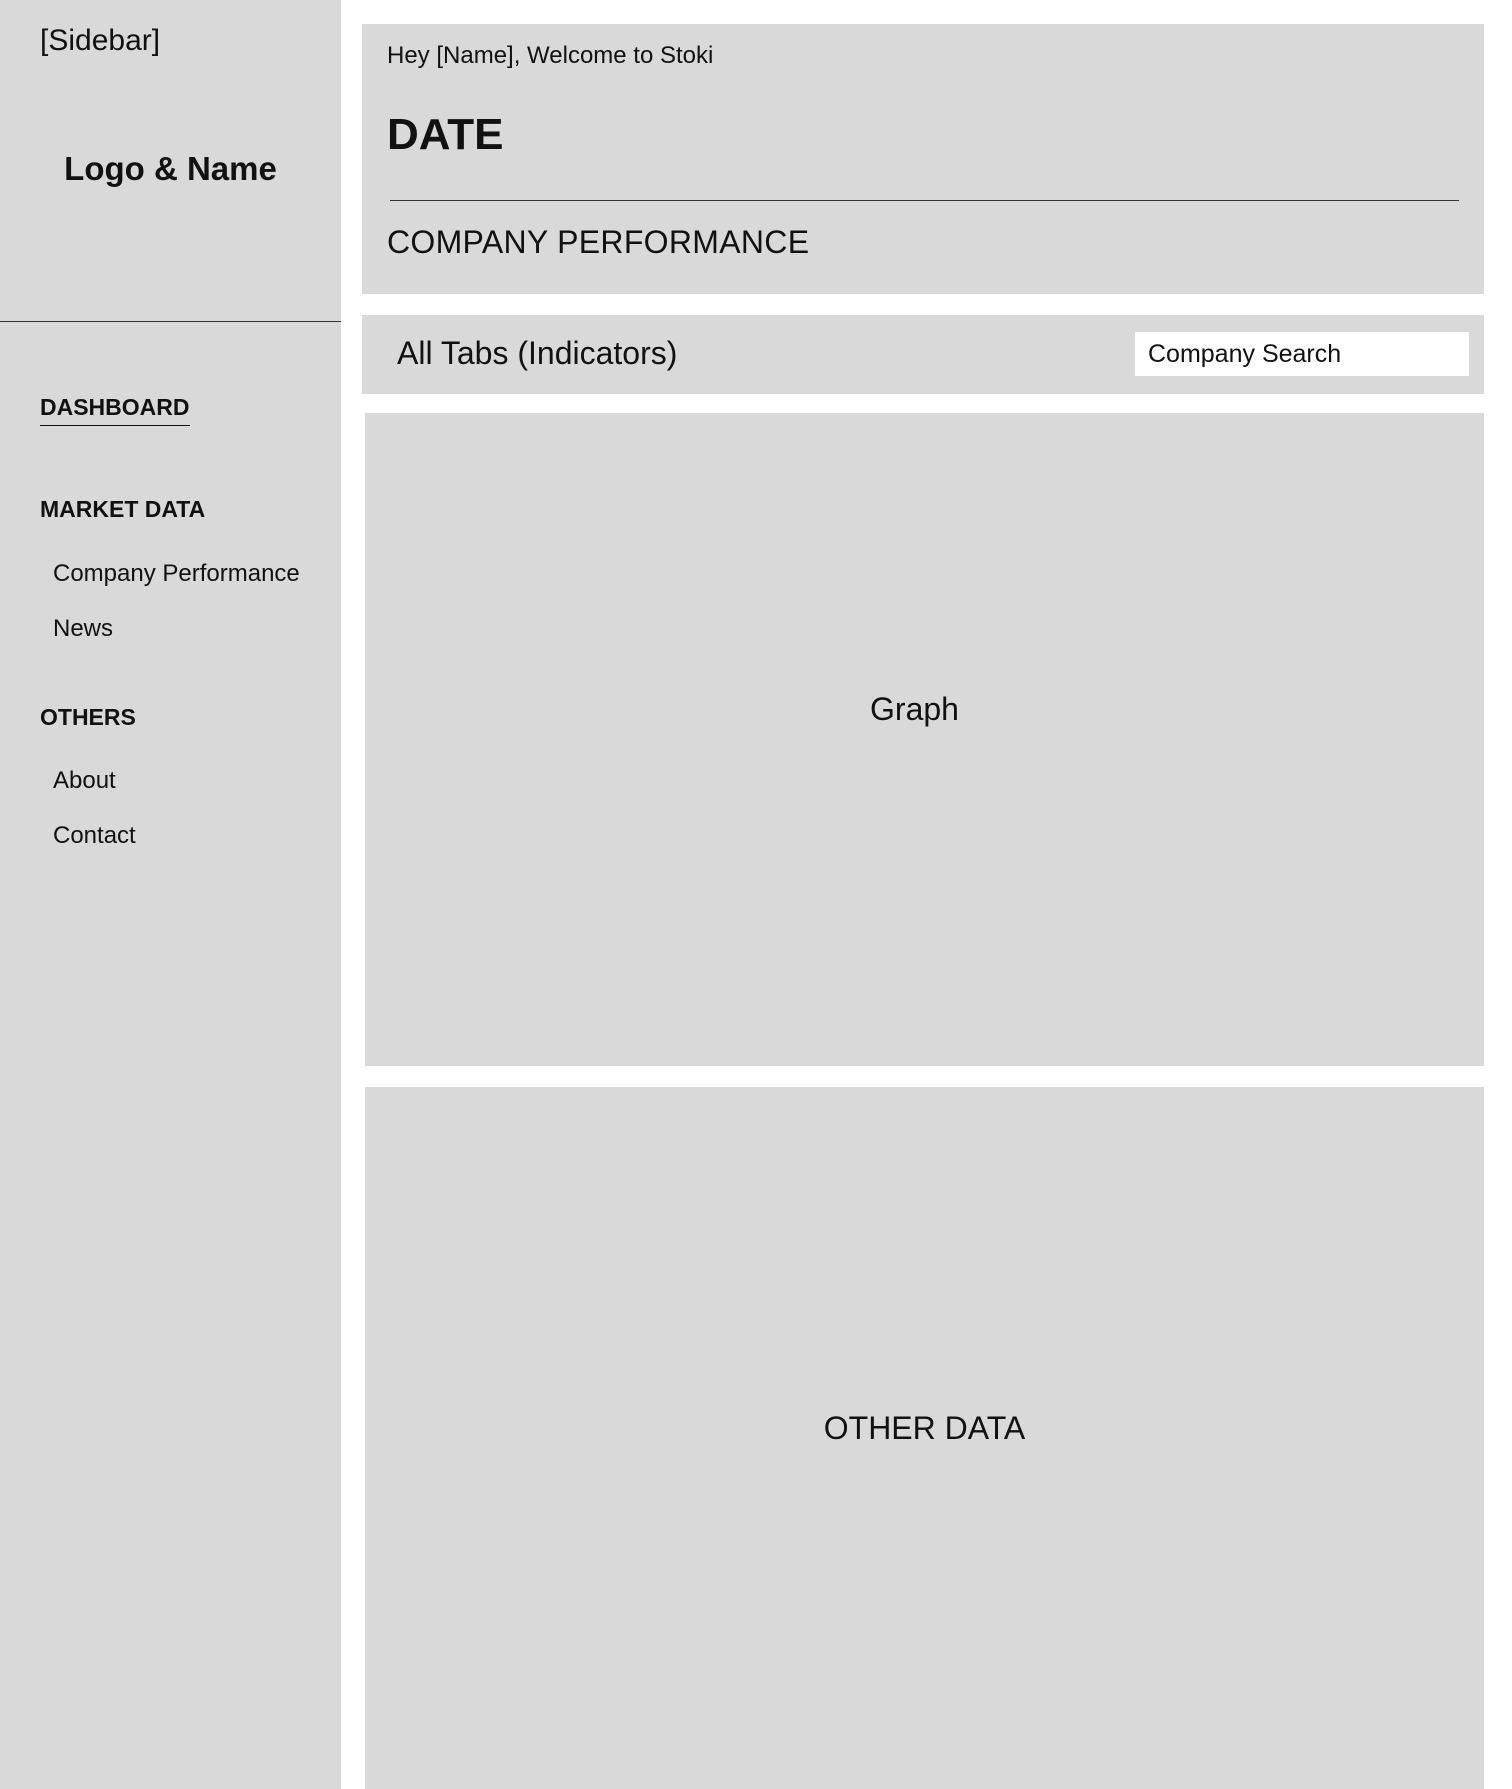 The height and width of the screenshot is (1789, 1512). What do you see at coordinates (88, 717) in the screenshot?
I see `sidebar-section-others: OTHERS` at bounding box center [88, 717].